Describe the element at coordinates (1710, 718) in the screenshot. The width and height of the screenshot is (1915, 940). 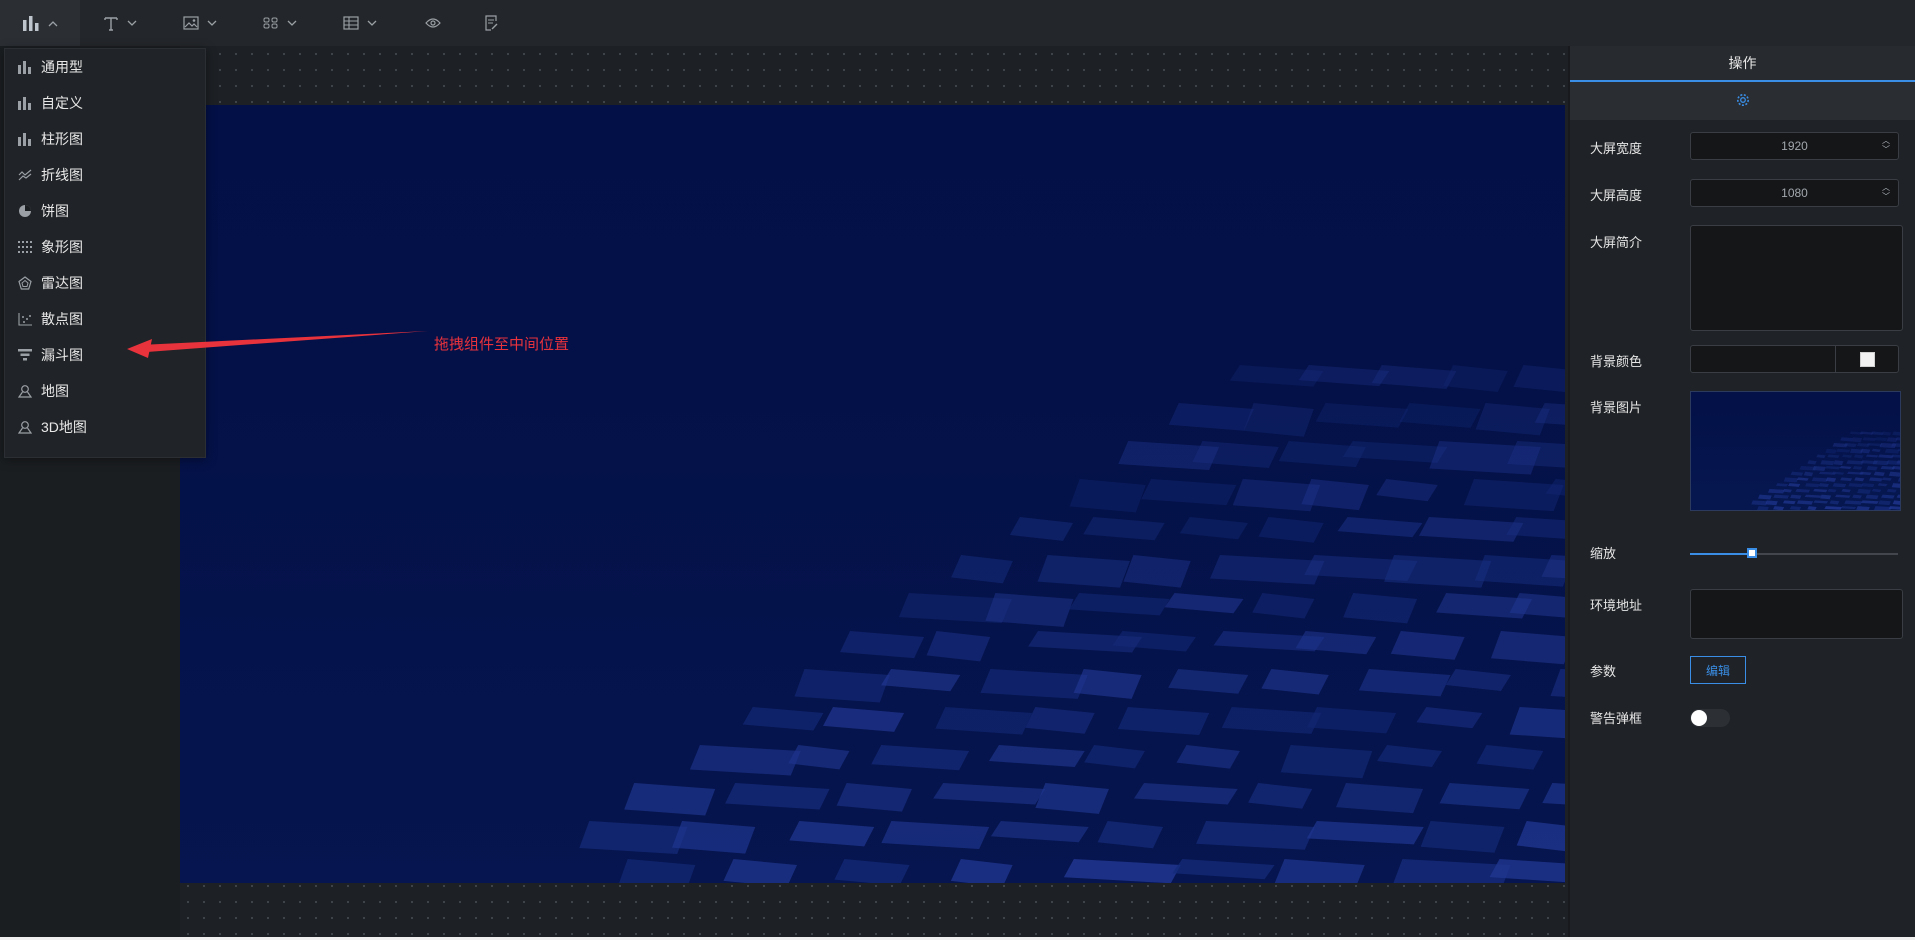
I see `alert-toggle` at that location.